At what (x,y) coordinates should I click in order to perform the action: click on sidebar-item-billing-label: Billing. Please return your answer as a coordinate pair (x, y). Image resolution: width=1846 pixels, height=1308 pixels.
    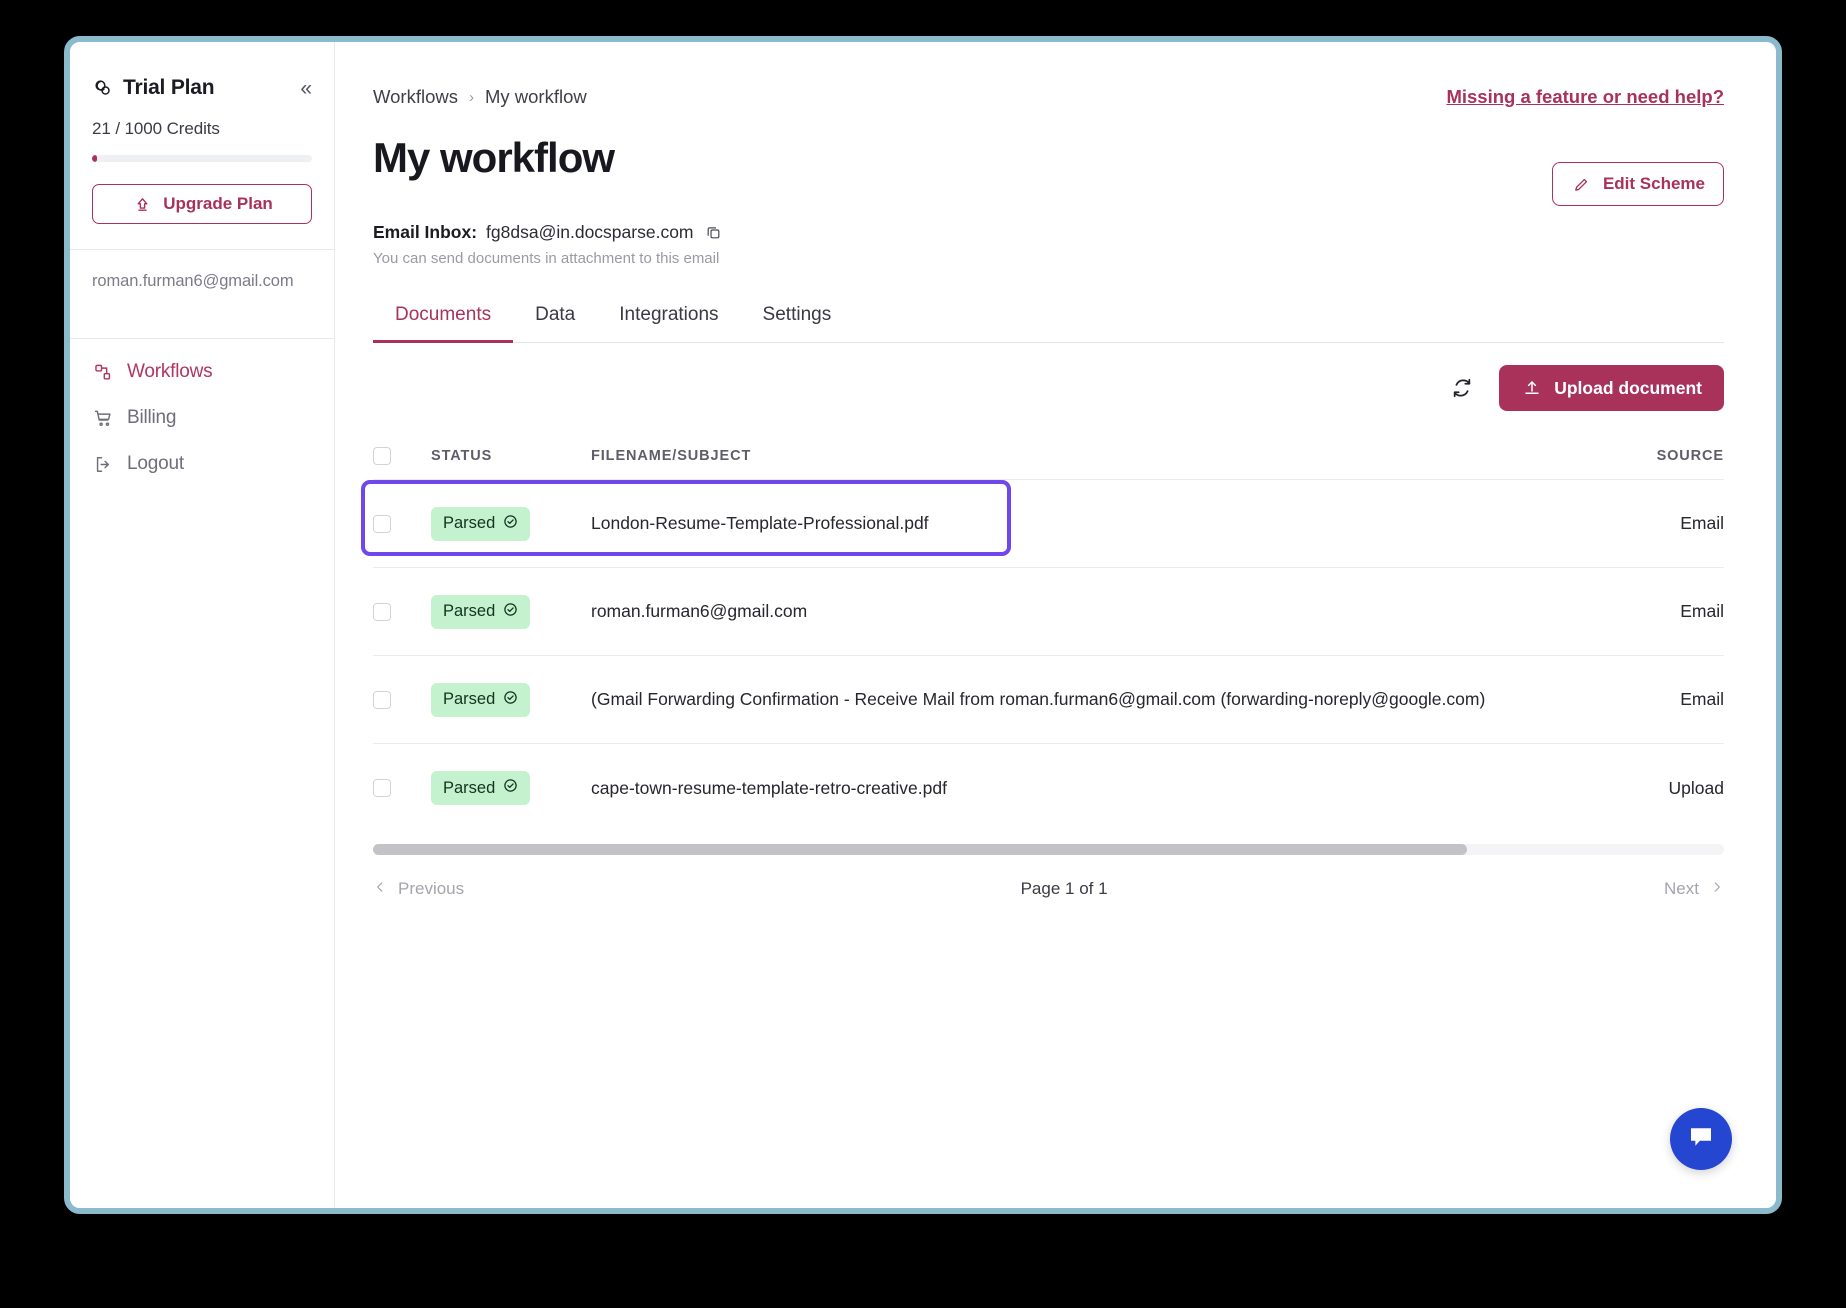
    Looking at the image, I should click on (152, 417).